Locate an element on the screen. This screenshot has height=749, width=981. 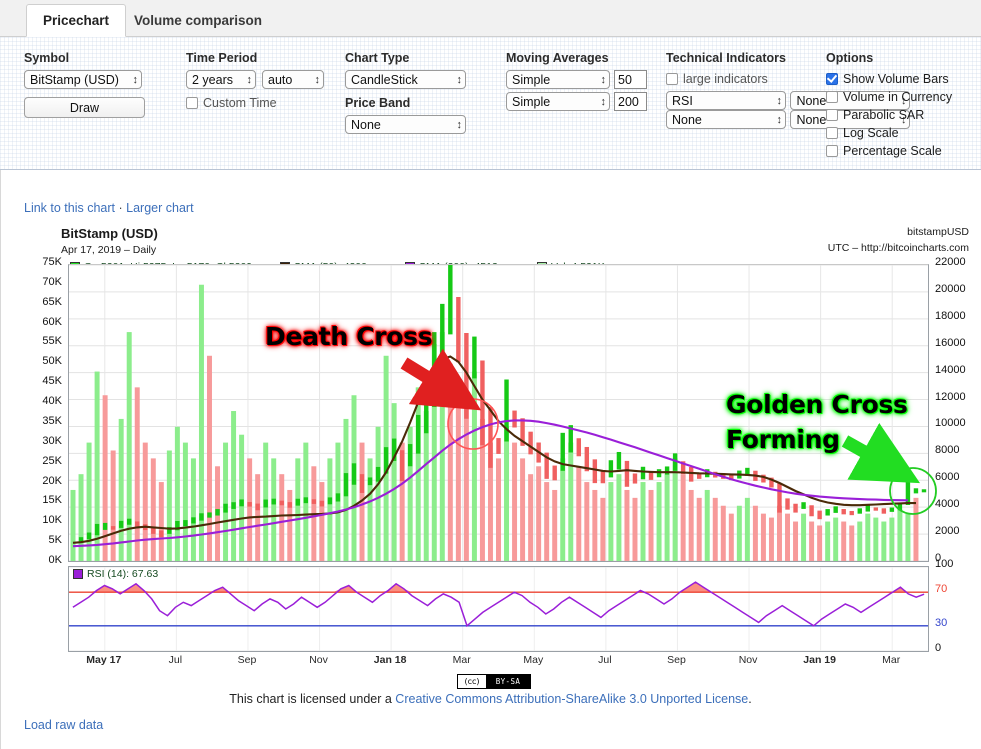
y-tick-left: 60K is located at coordinates (52, 321).